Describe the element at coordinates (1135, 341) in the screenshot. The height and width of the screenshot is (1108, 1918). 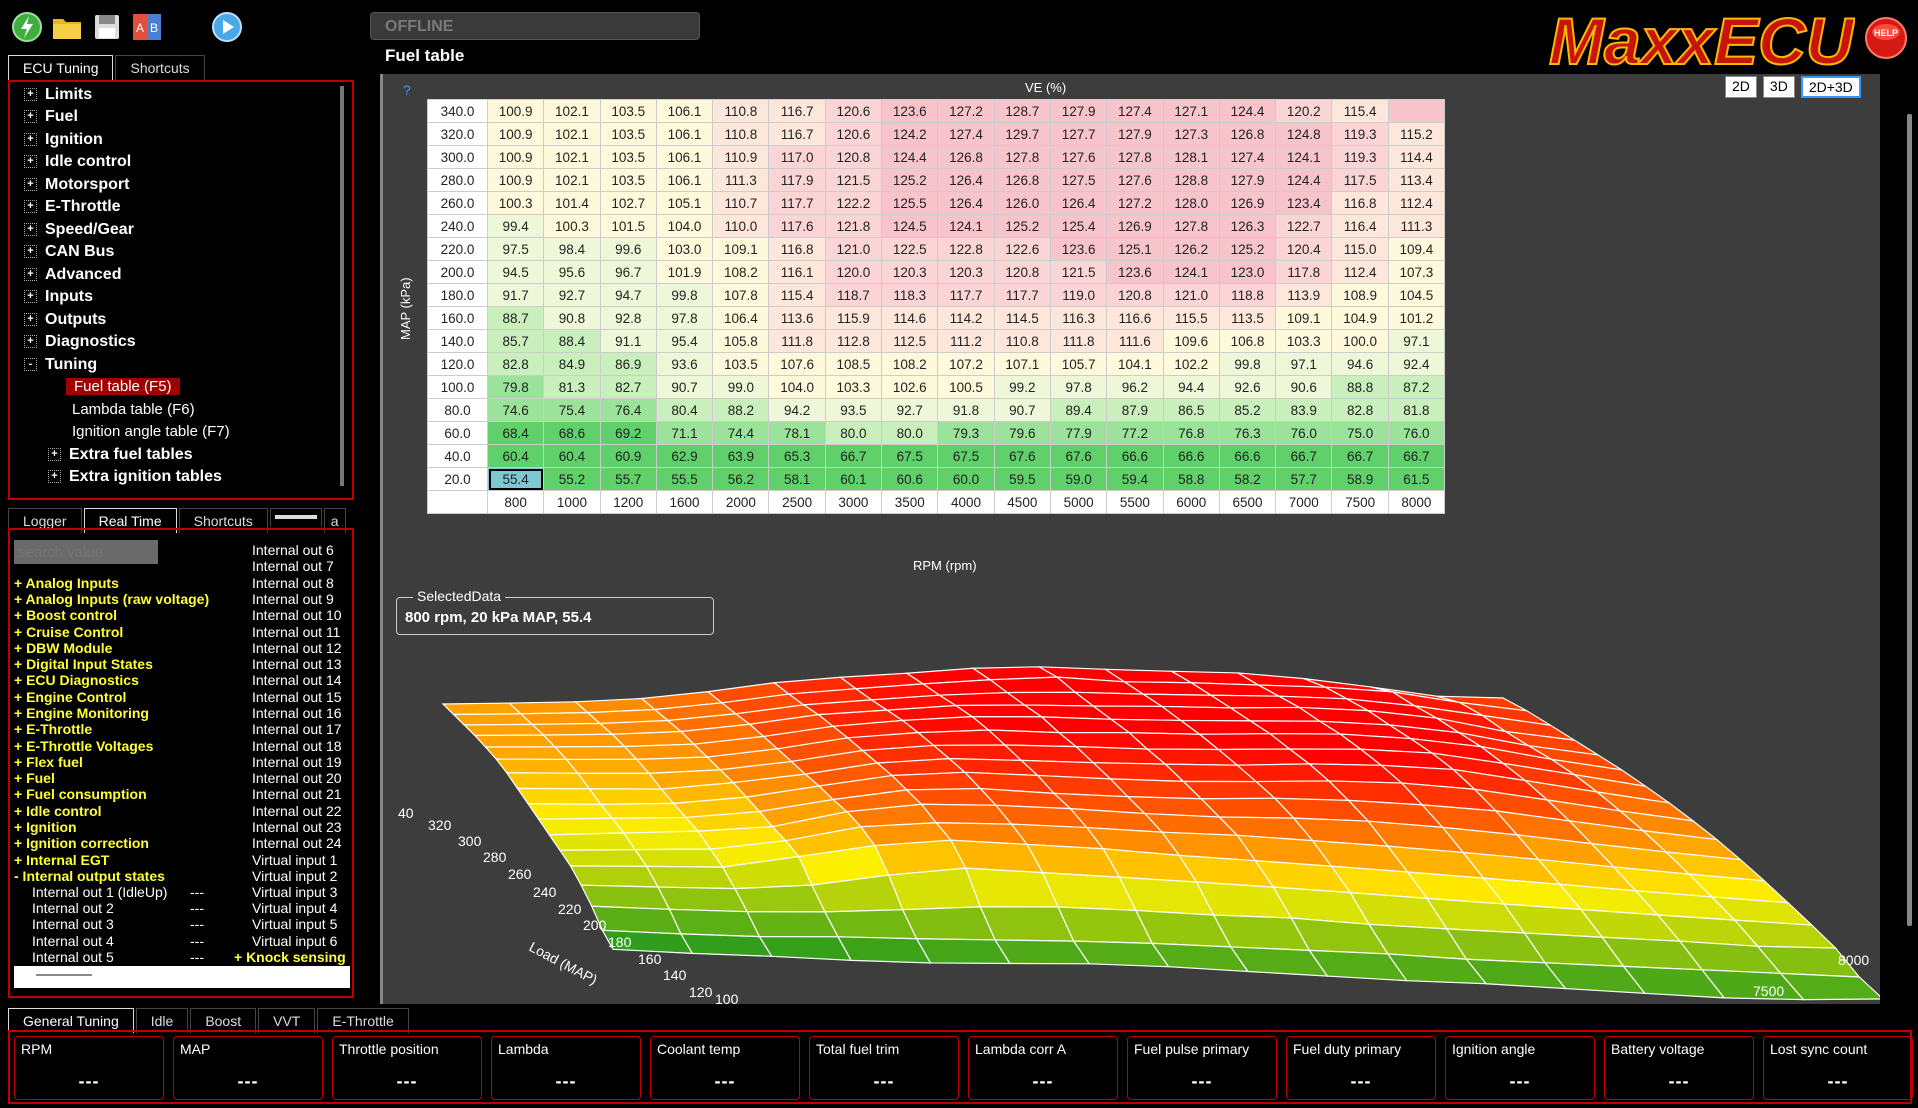
I see `ve-cell: 111.6` at that location.